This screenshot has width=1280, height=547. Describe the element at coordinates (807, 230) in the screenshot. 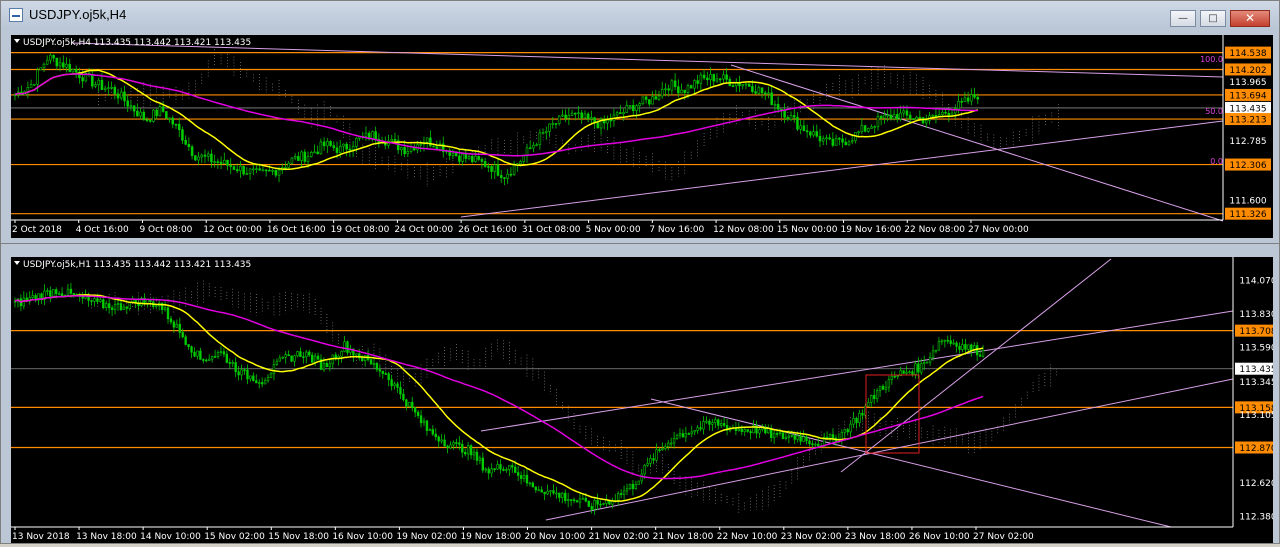

I see `time-axis-label: 15 Nov 00:00` at that location.